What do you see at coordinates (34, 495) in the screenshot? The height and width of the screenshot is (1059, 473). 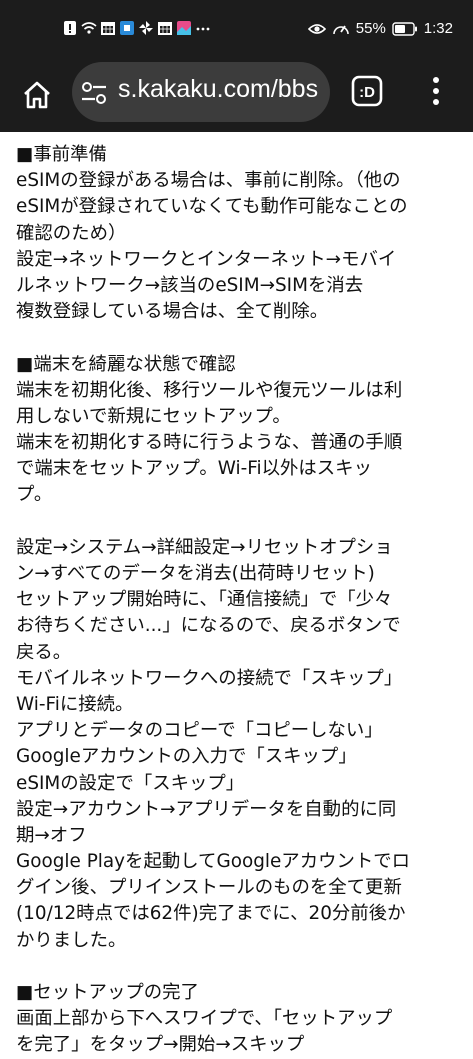 I see `text-line: プ。` at bounding box center [34, 495].